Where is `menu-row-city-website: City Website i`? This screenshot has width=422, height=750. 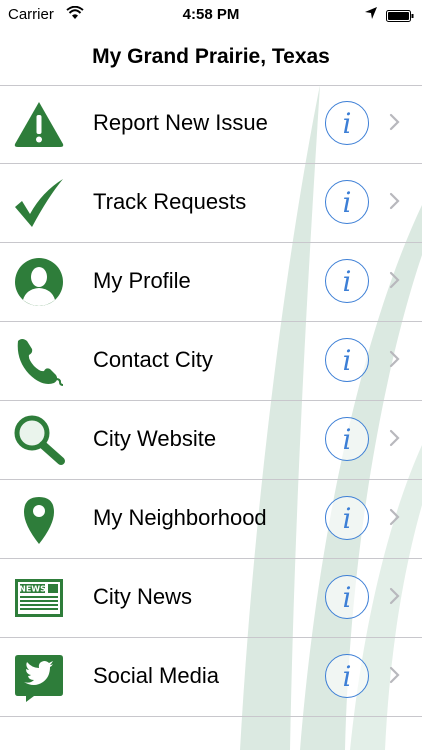
menu-row-city-website: City Website i is located at coordinates (211, 440).